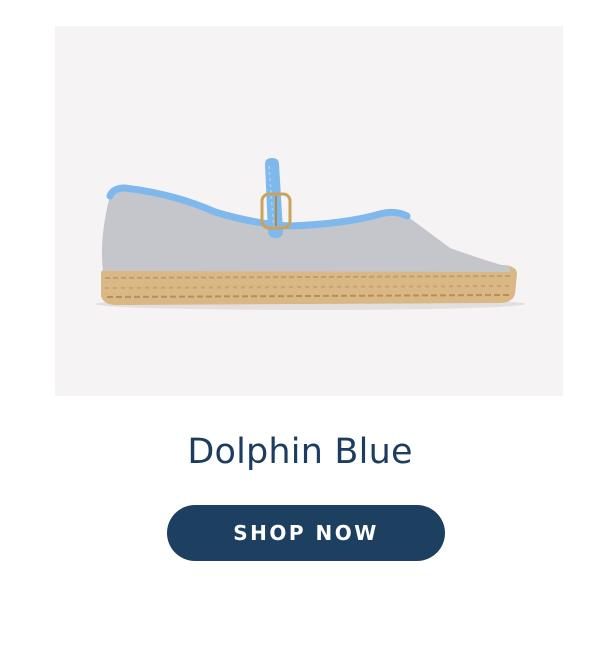 The width and height of the screenshot is (600, 669). What do you see at coordinates (300, 452) in the screenshot?
I see `product-name: Dolphin Blue` at bounding box center [300, 452].